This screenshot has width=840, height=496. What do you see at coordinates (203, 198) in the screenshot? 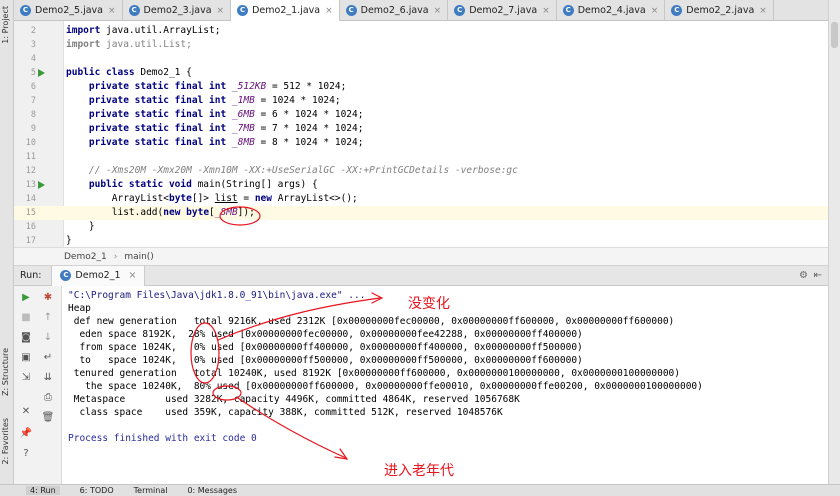
I see `code-text: []>` at bounding box center [203, 198].